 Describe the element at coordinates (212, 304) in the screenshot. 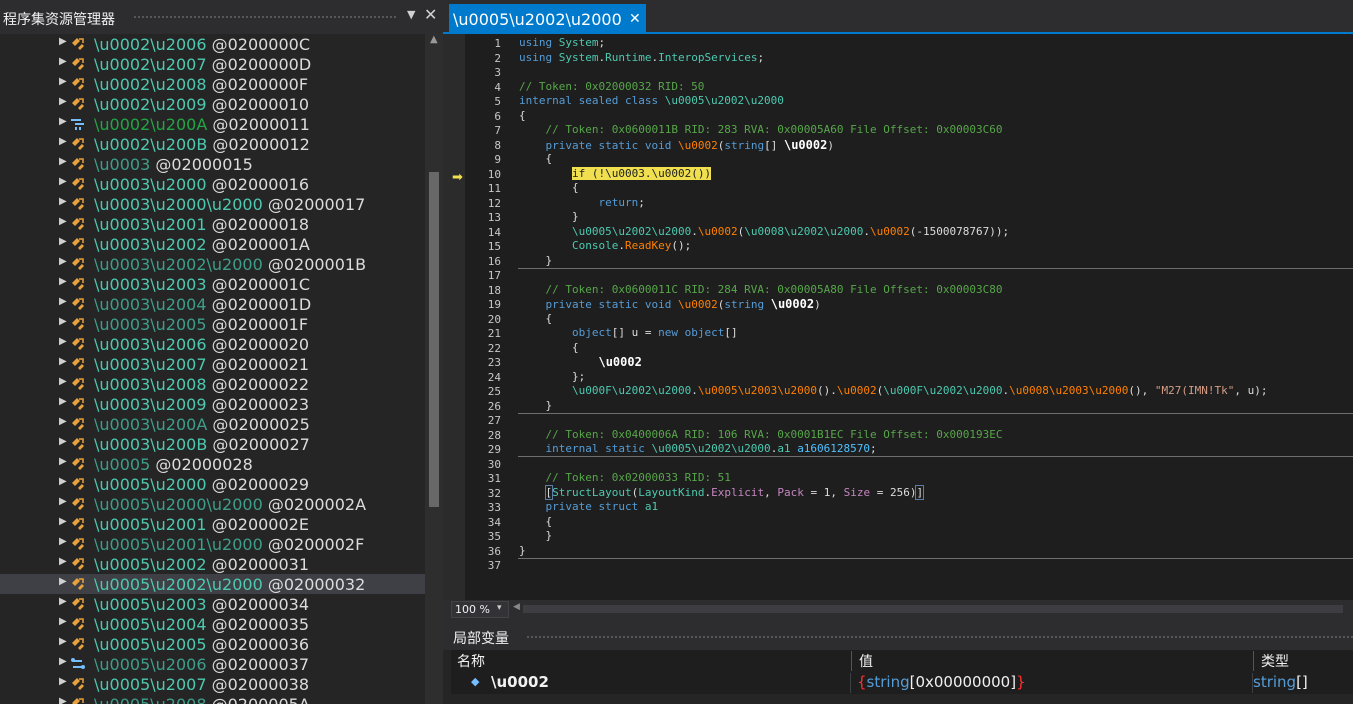

I see `tree-item: ▶ \u0003\u2004 @0200001D` at that location.